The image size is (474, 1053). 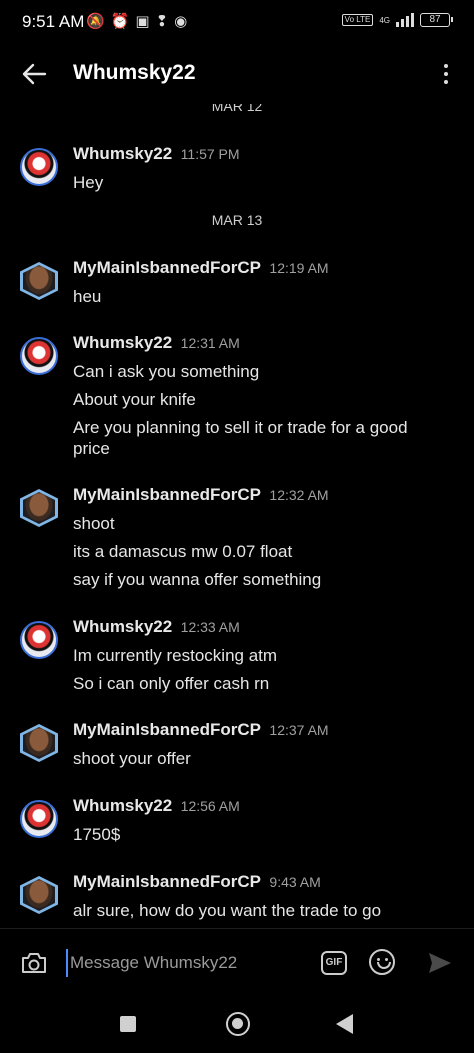 What do you see at coordinates (253, 834) in the screenshot?
I see `message-text: 1750$` at bounding box center [253, 834].